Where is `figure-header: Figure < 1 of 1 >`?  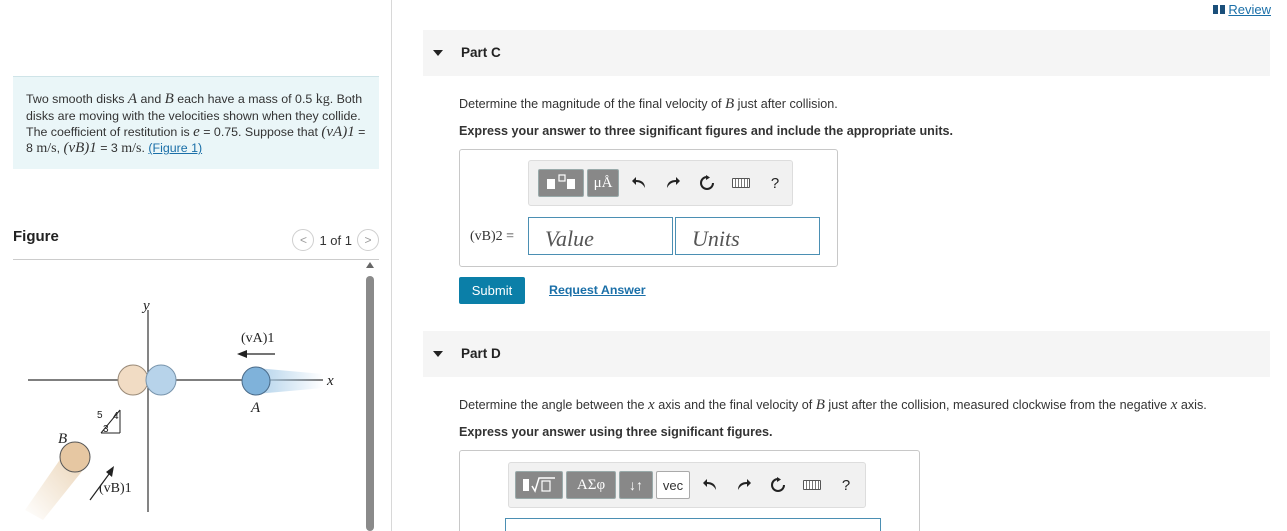
figure-header: Figure < 1 of 1 > is located at coordinates (196, 243).